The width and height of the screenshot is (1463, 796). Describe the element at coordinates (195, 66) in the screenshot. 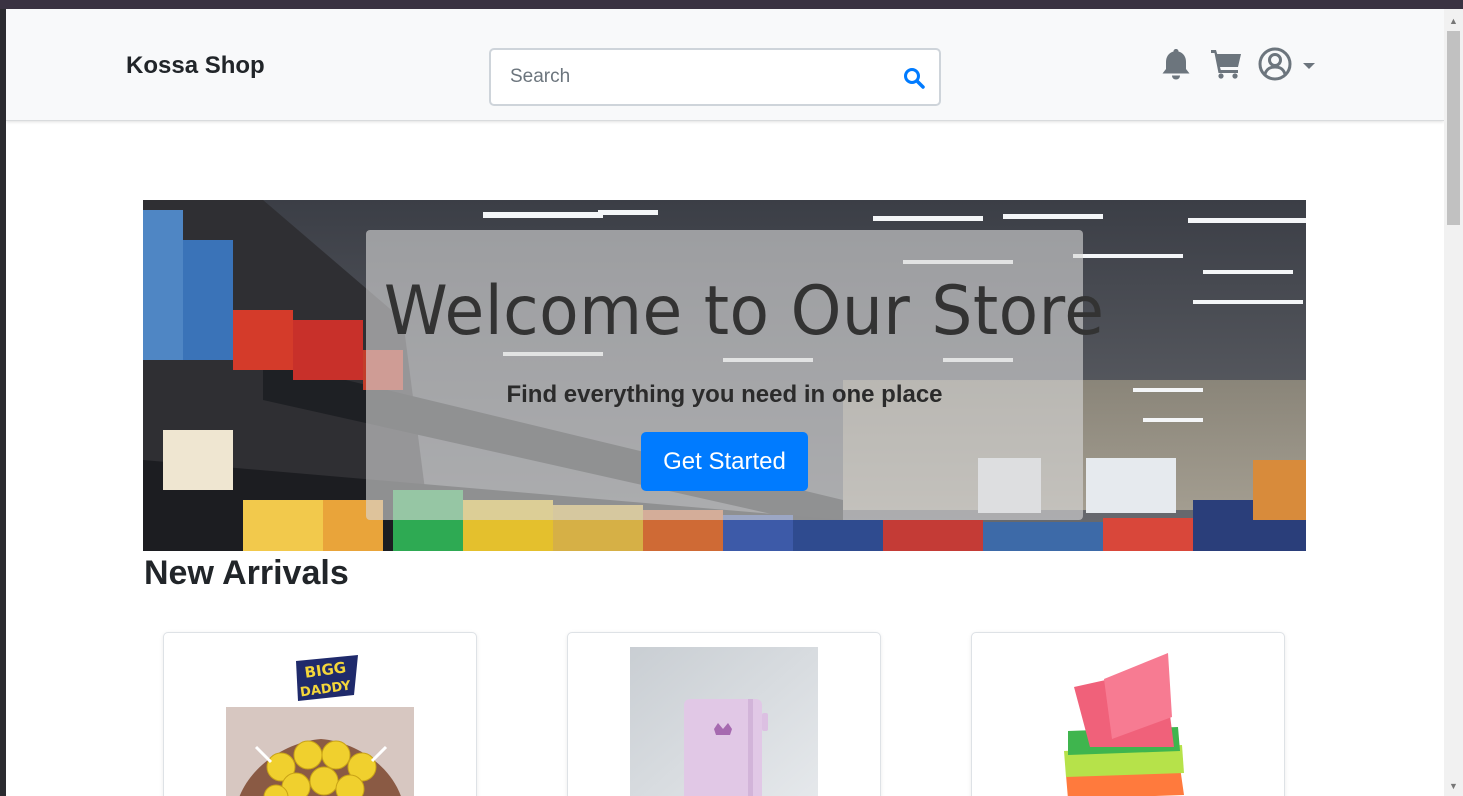

I see `brand-logo: Kossa Shop` at that location.